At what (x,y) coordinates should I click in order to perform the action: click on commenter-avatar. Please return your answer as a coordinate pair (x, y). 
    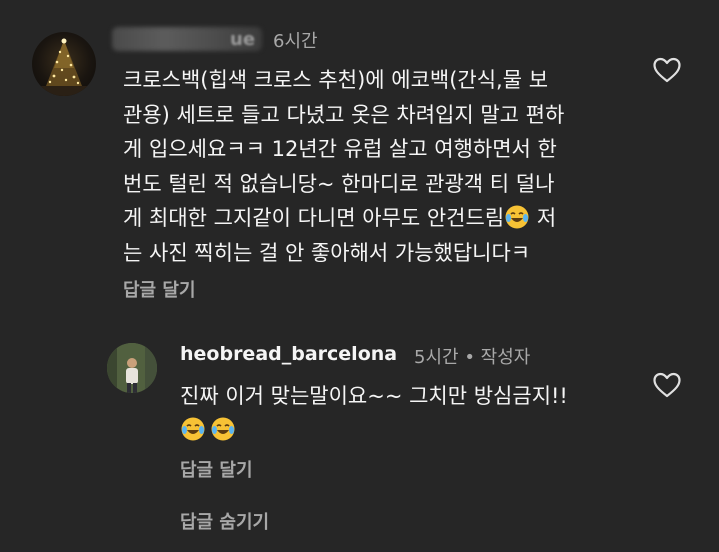
    Looking at the image, I should click on (64, 64).